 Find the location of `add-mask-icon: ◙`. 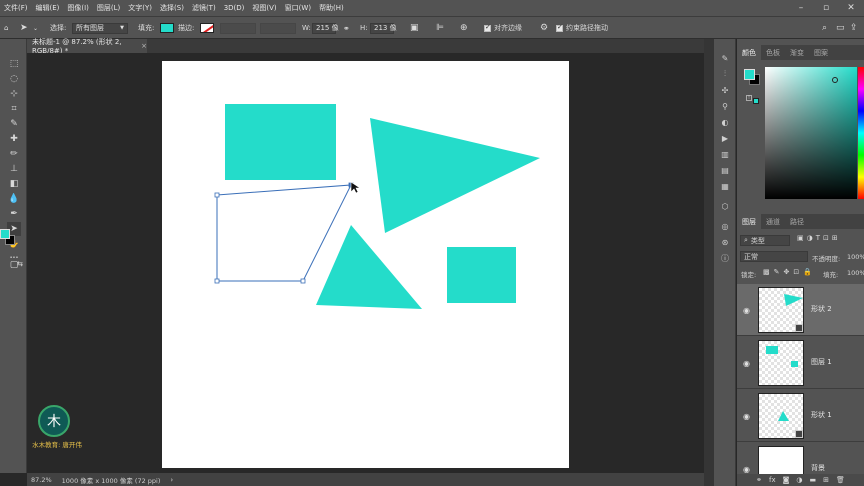

add-mask-icon: ◙ is located at coordinates (786, 480).